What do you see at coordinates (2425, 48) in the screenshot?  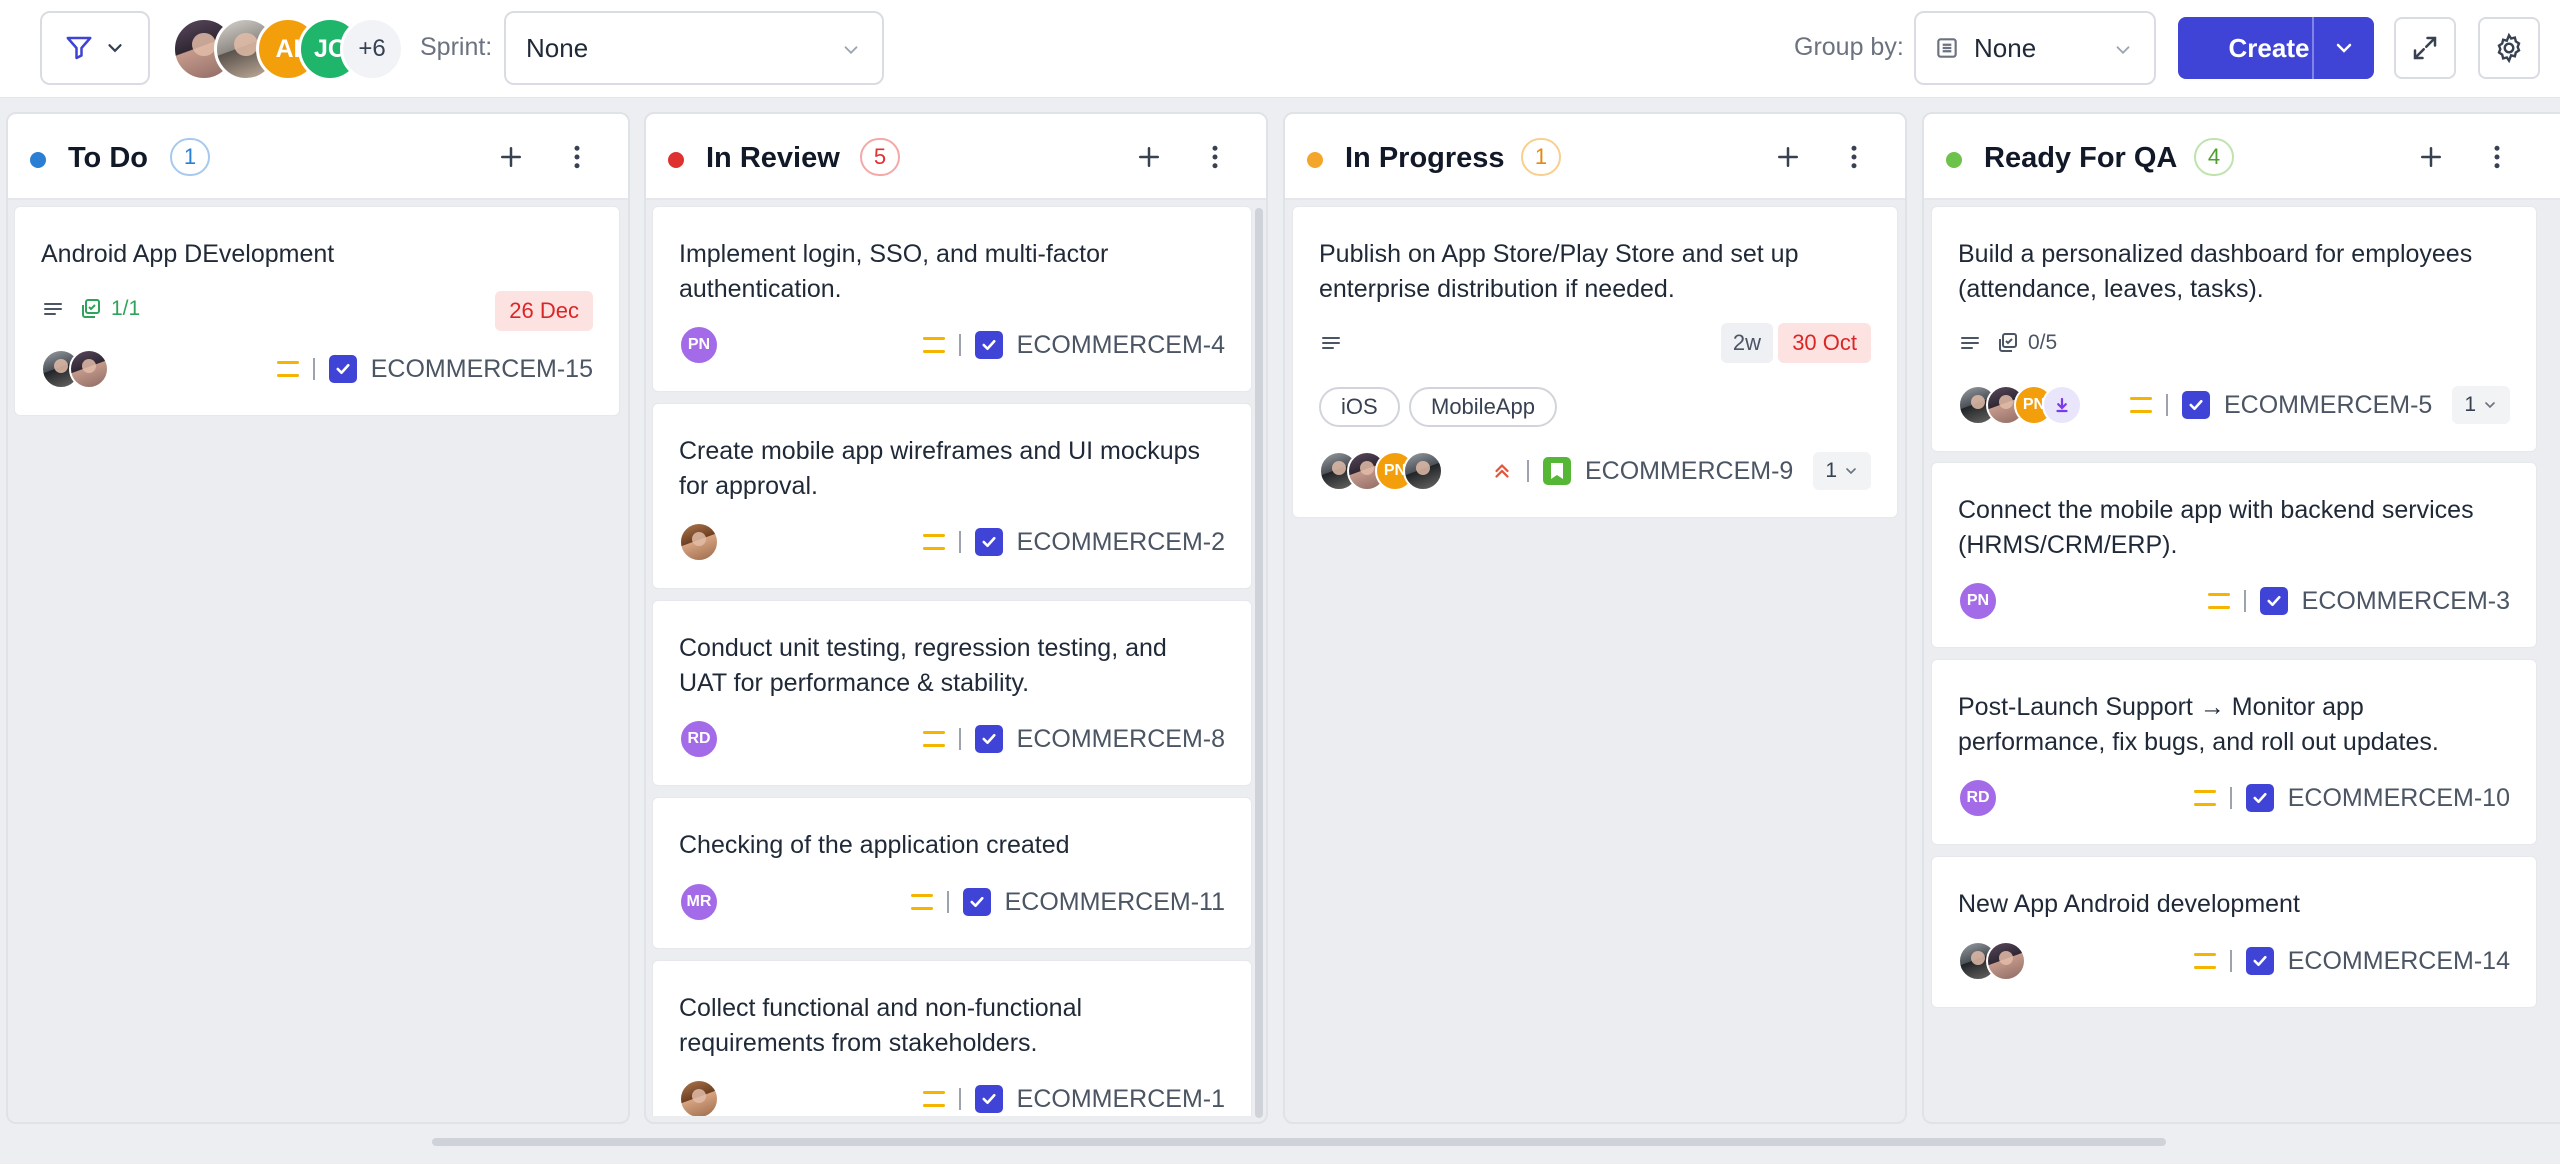 I see `fullscreen-button` at bounding box center [2425, 48].